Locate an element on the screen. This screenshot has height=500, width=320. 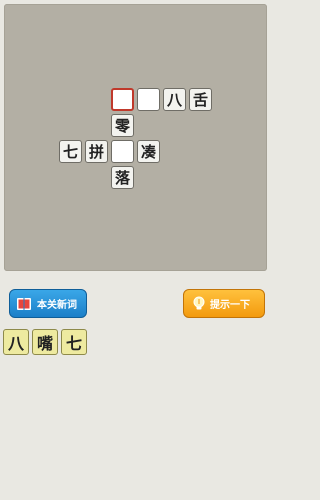
tile-r2c2 is located at coordinates (122, 151).